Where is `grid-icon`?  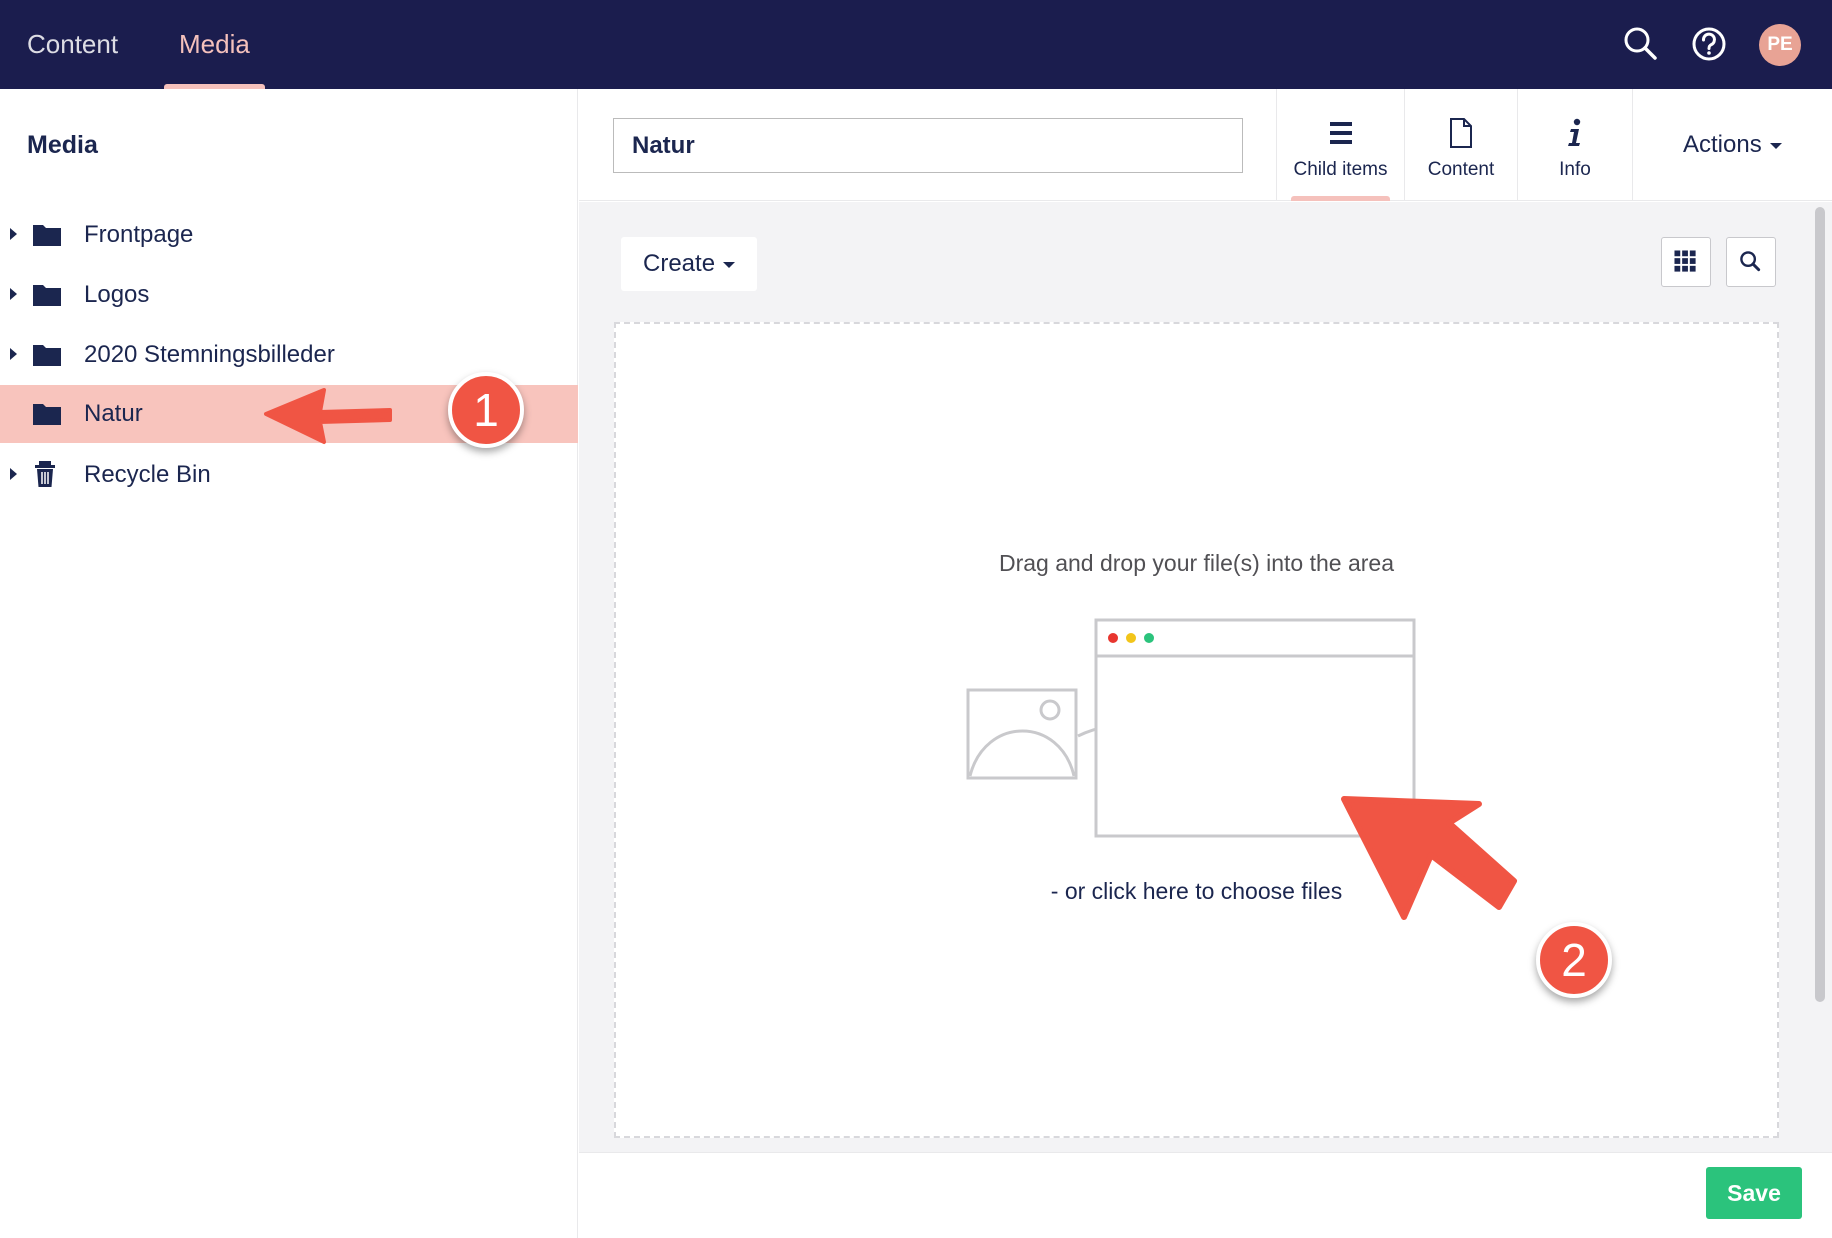 grid-icon is located at coordinates (1685, 261).